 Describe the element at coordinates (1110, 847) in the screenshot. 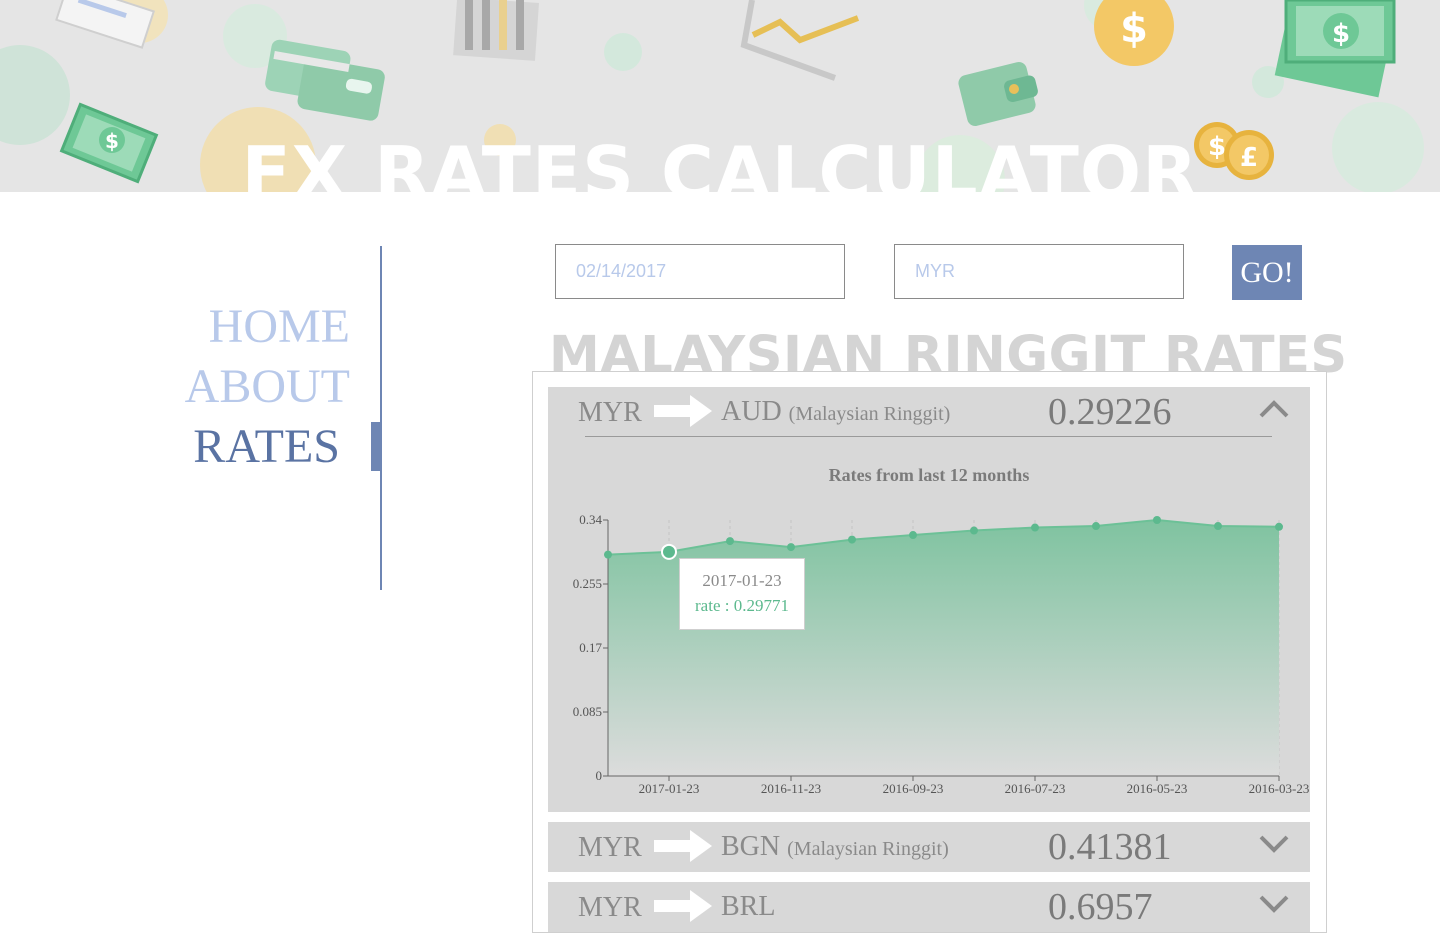

I see `rate-value: 0.41381` at that location.